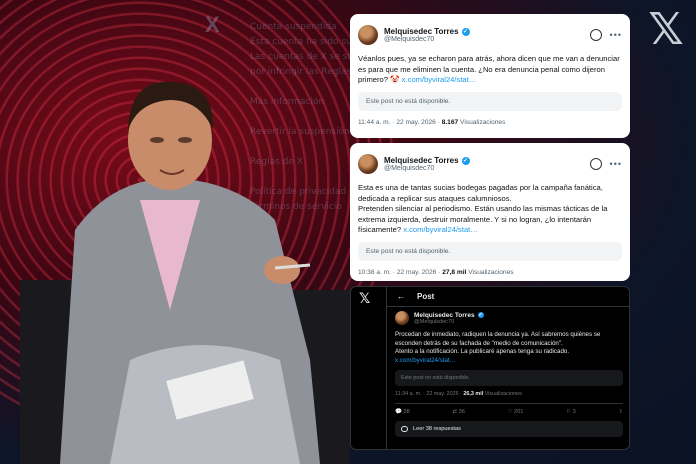 This screenshot has width=696, height=464. Describe the element at coordinates (509, 429) in the screenshot. I see `read-replies-button: Leer 38 respuestas` at that location.